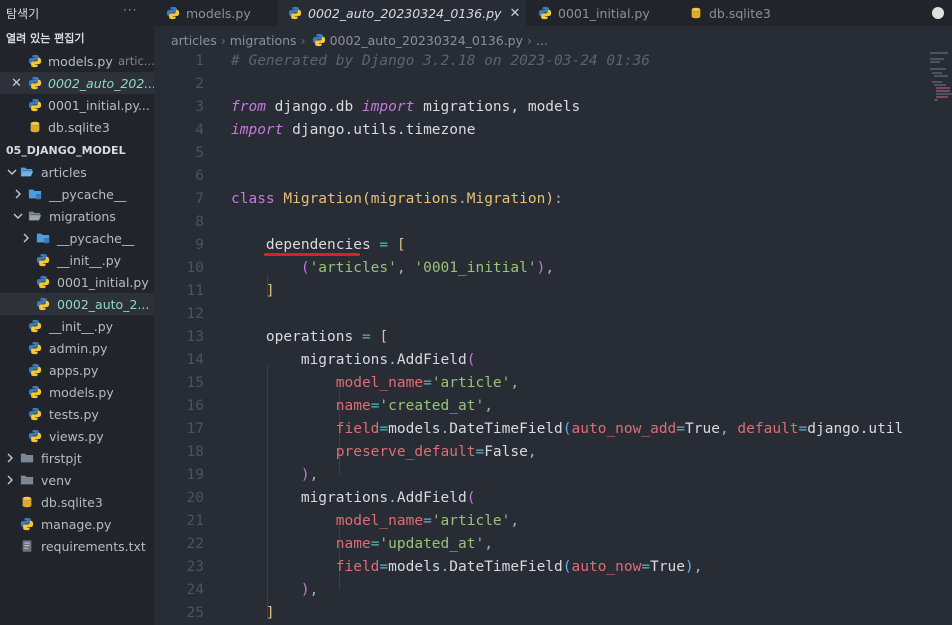  What do you see at coordinates (668, 567) in the screenshot?
I see `literal: True` at bounding box center [668, 567].